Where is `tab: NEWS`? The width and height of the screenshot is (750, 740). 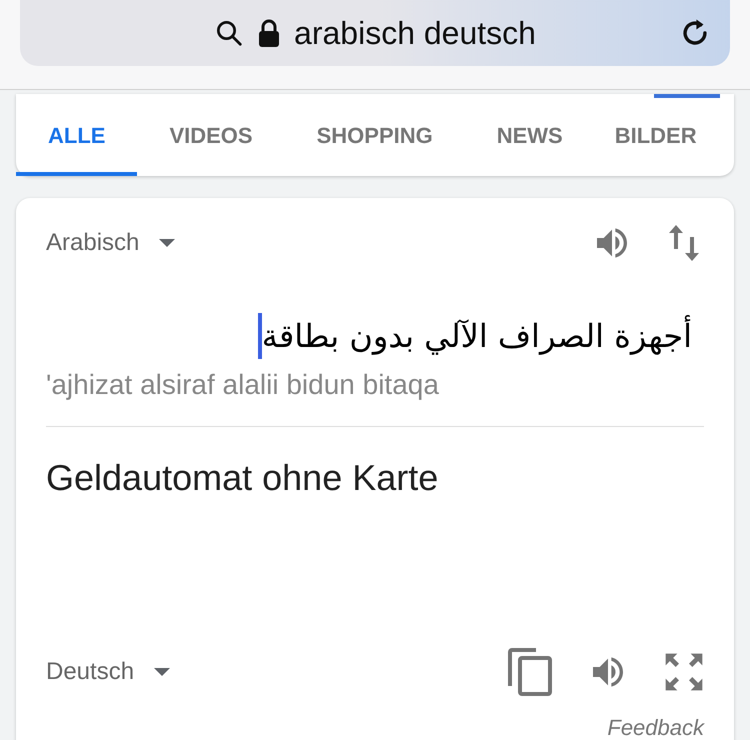
tab: NEWS is located at coordinates (529, 137).